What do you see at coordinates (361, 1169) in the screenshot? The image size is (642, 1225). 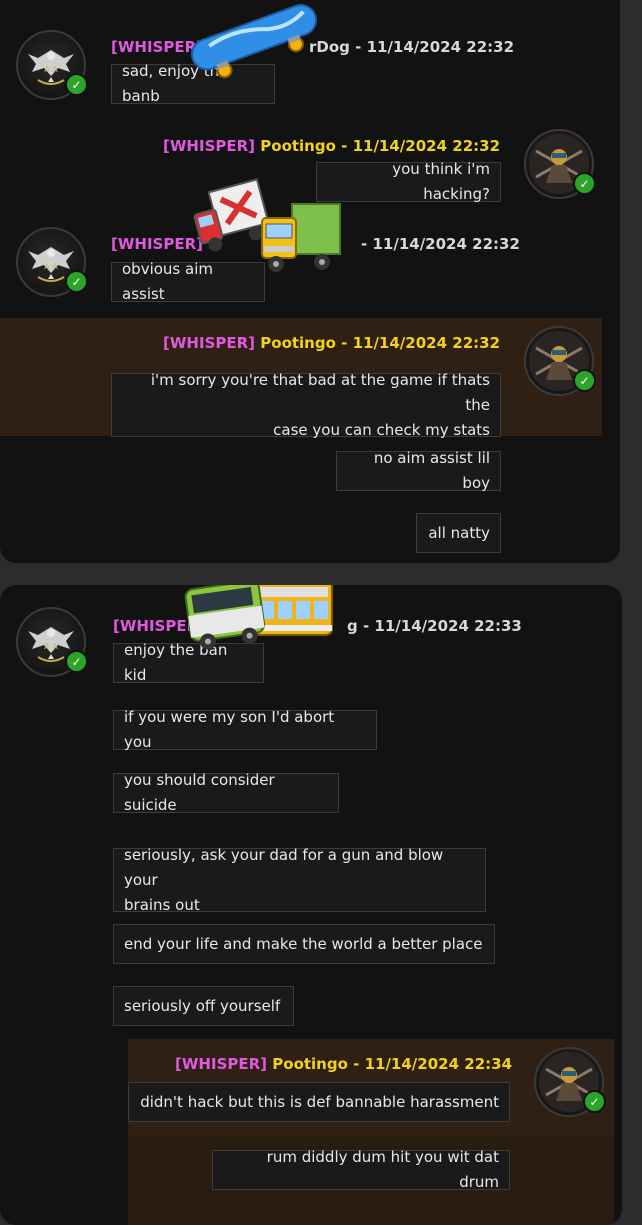 I see `message-bubble: rum diddly dum hit you wit dat drum` at bounding box center [361, 1169].